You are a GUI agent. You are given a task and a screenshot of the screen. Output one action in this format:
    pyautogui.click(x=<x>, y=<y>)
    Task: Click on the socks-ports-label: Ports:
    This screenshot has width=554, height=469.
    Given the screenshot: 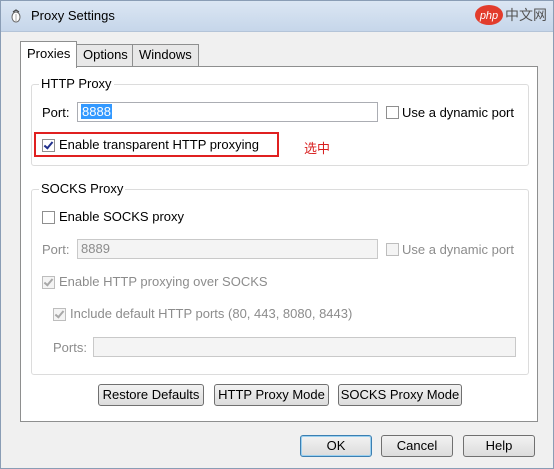 What is the action you would take?
    pyautogui.click(x=70, y=347)
    